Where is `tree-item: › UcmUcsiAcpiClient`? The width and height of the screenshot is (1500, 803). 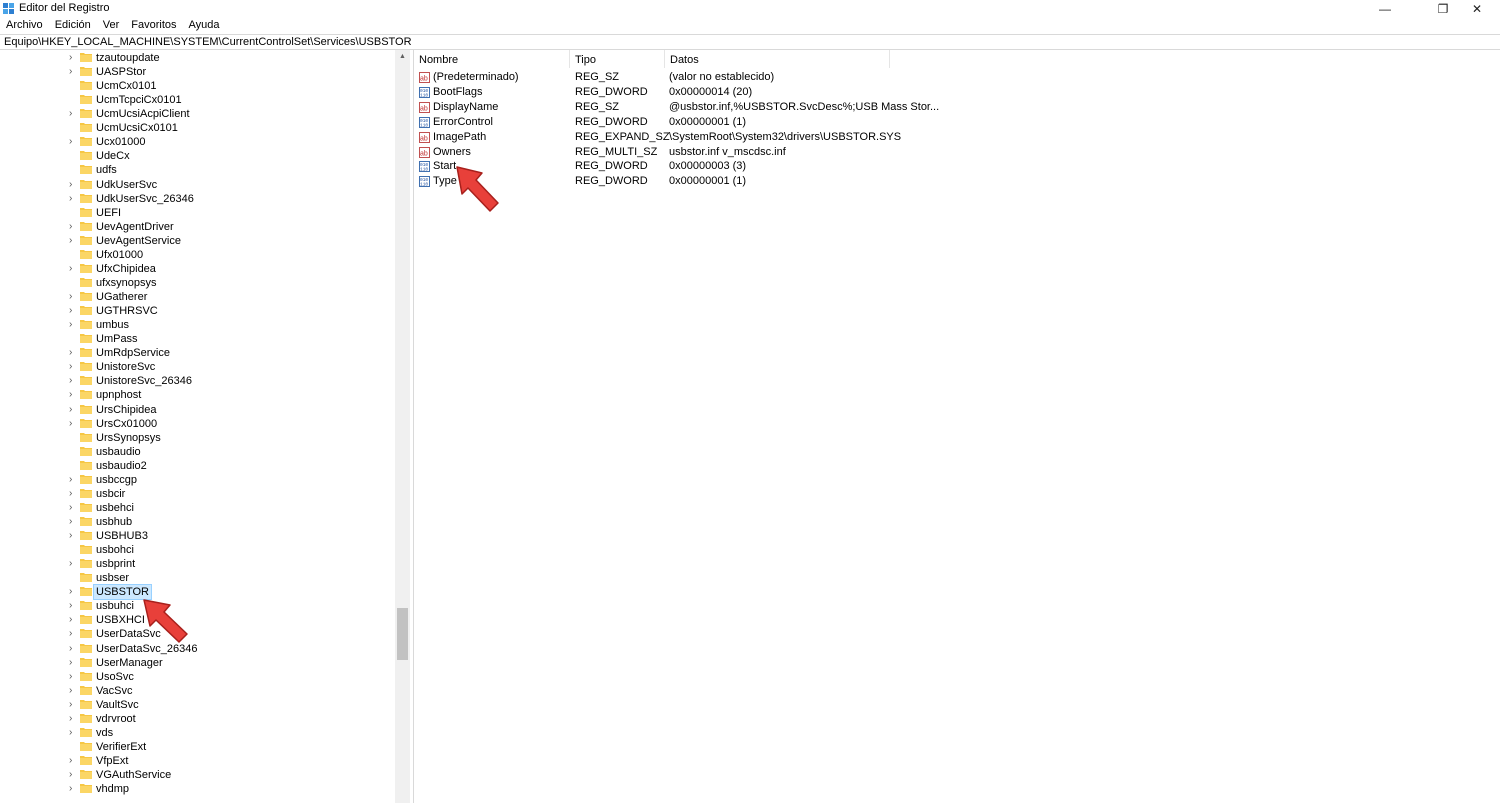 tree-item: › UcmUcsiAcpiClient is located at coordinates (197, 114).